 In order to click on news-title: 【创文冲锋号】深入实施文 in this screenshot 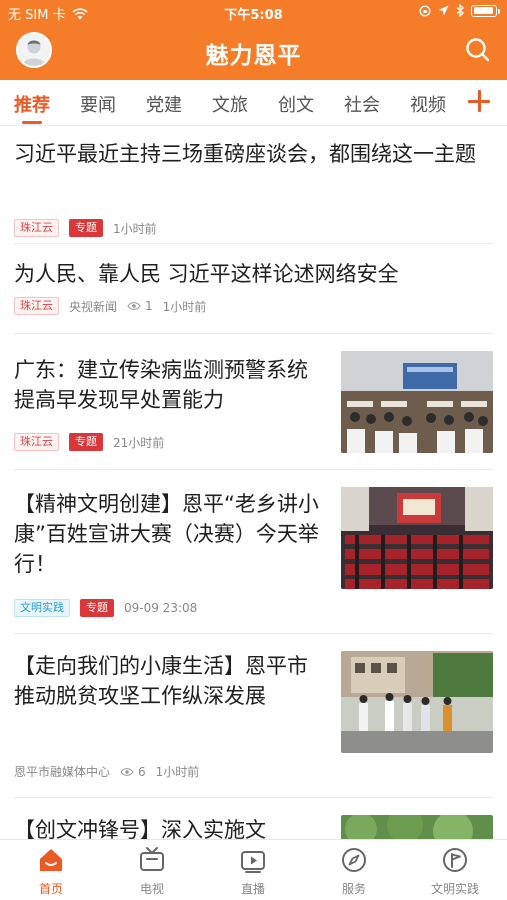, I will do `click(140, 828)`.